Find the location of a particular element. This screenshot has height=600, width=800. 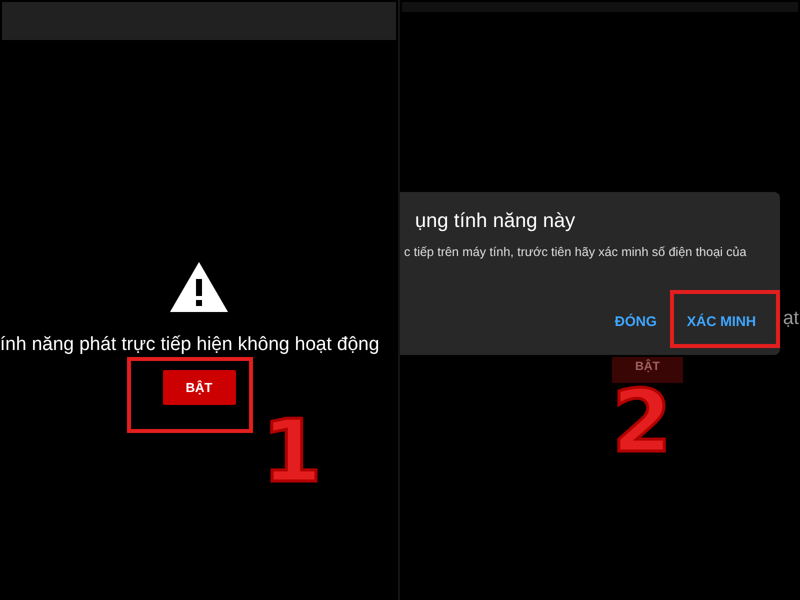

dialog-button: ĐÓNG is located at coordinates (635, 321).